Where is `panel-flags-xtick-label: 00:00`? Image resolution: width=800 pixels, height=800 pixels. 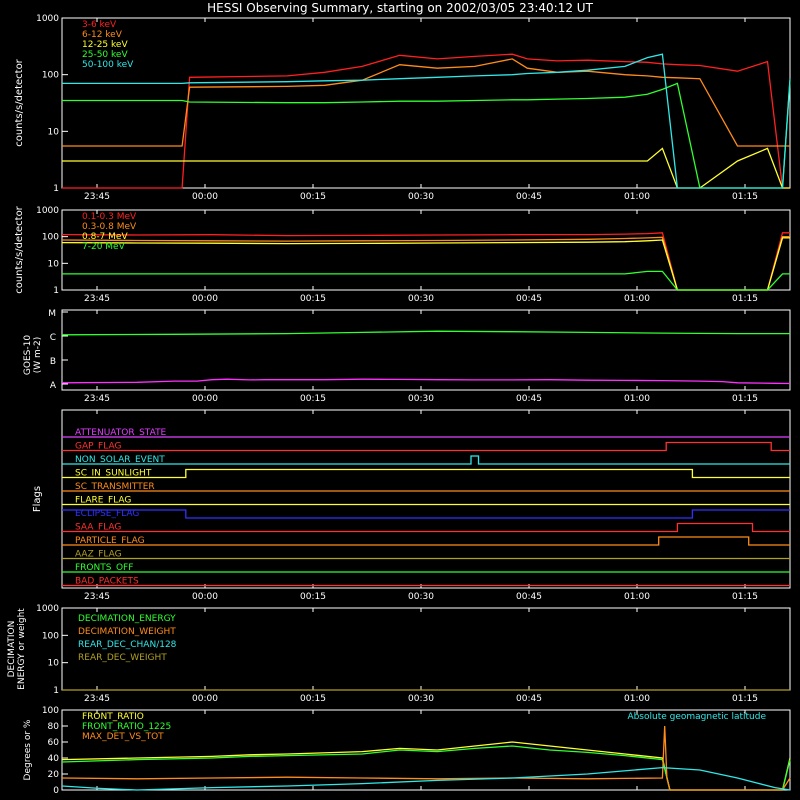 panel-flags-xtick-label: 00:00 is located at coordinates (205, 597).